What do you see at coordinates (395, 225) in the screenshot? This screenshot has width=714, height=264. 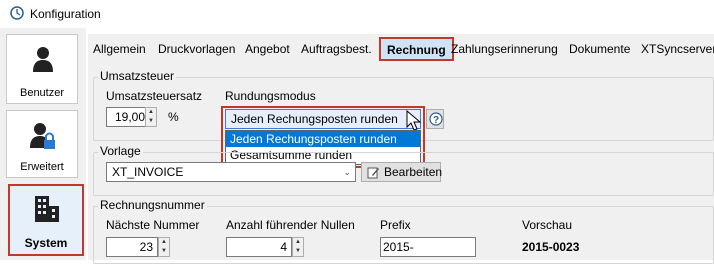 I see `prefix-label: Prefix` at bounding box center [395, 225].